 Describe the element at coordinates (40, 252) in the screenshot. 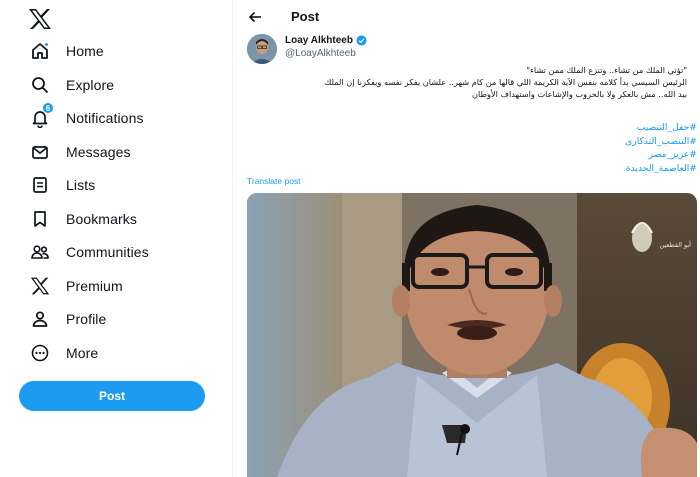

I see `people-icon` at that location.